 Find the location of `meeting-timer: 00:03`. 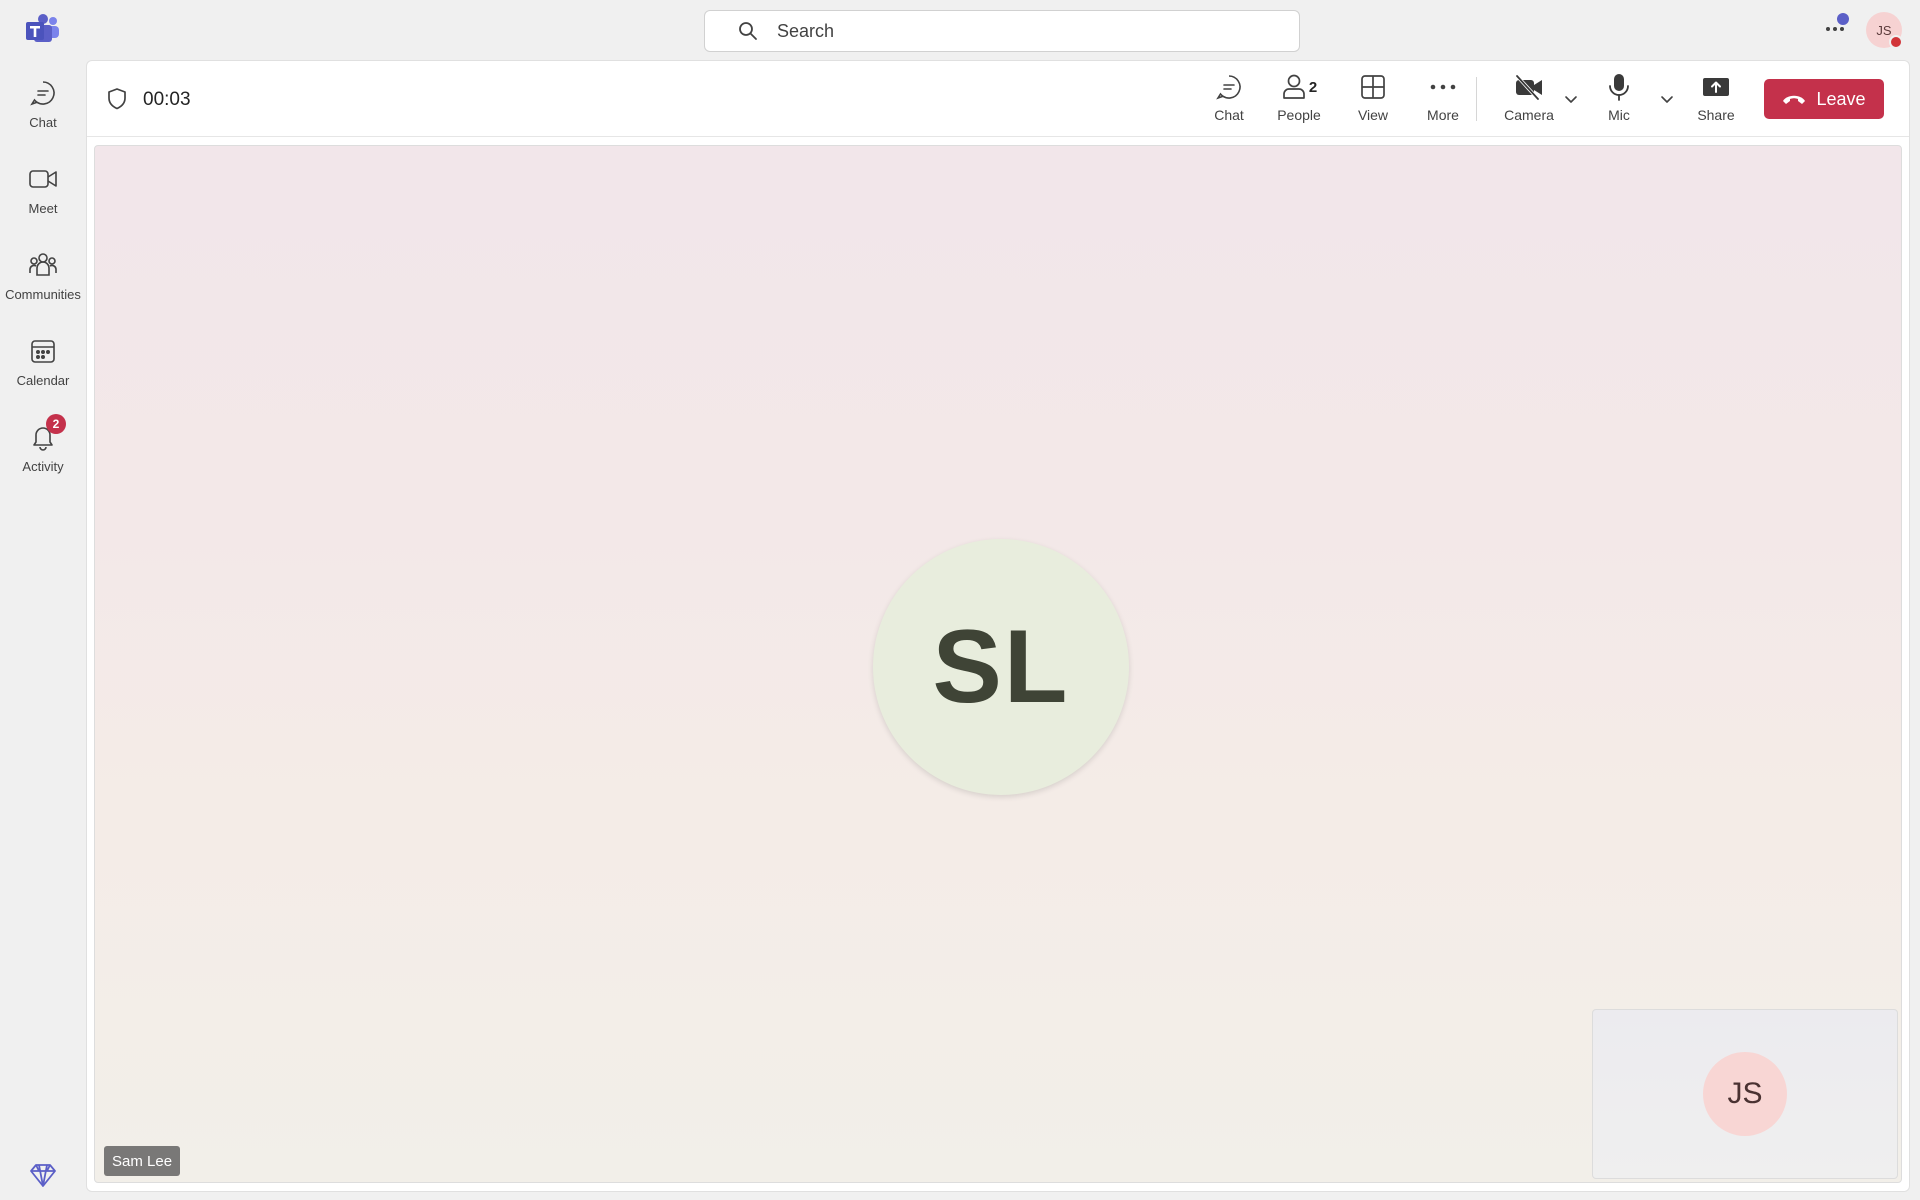

meeting-timer: 00:03 is located at coordinates (167, 99).